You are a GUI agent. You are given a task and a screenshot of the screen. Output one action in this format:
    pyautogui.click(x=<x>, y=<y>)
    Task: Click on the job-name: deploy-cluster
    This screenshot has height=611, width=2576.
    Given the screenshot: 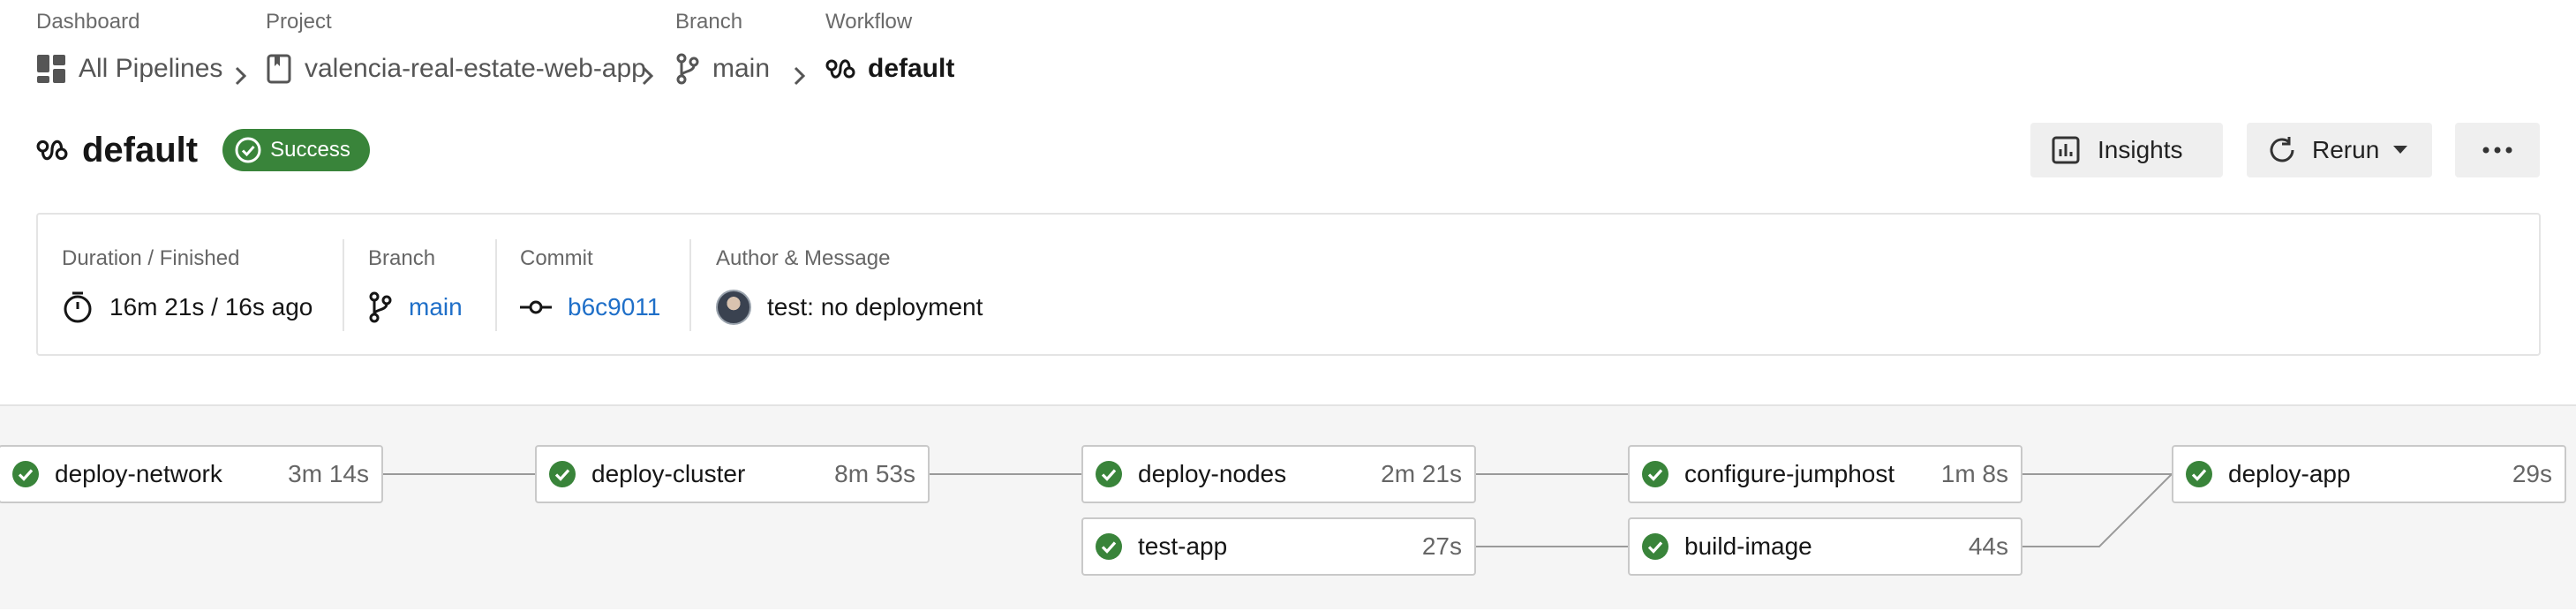 What is the action you would take?
    pyautogui.click(x=669, y=473)
    